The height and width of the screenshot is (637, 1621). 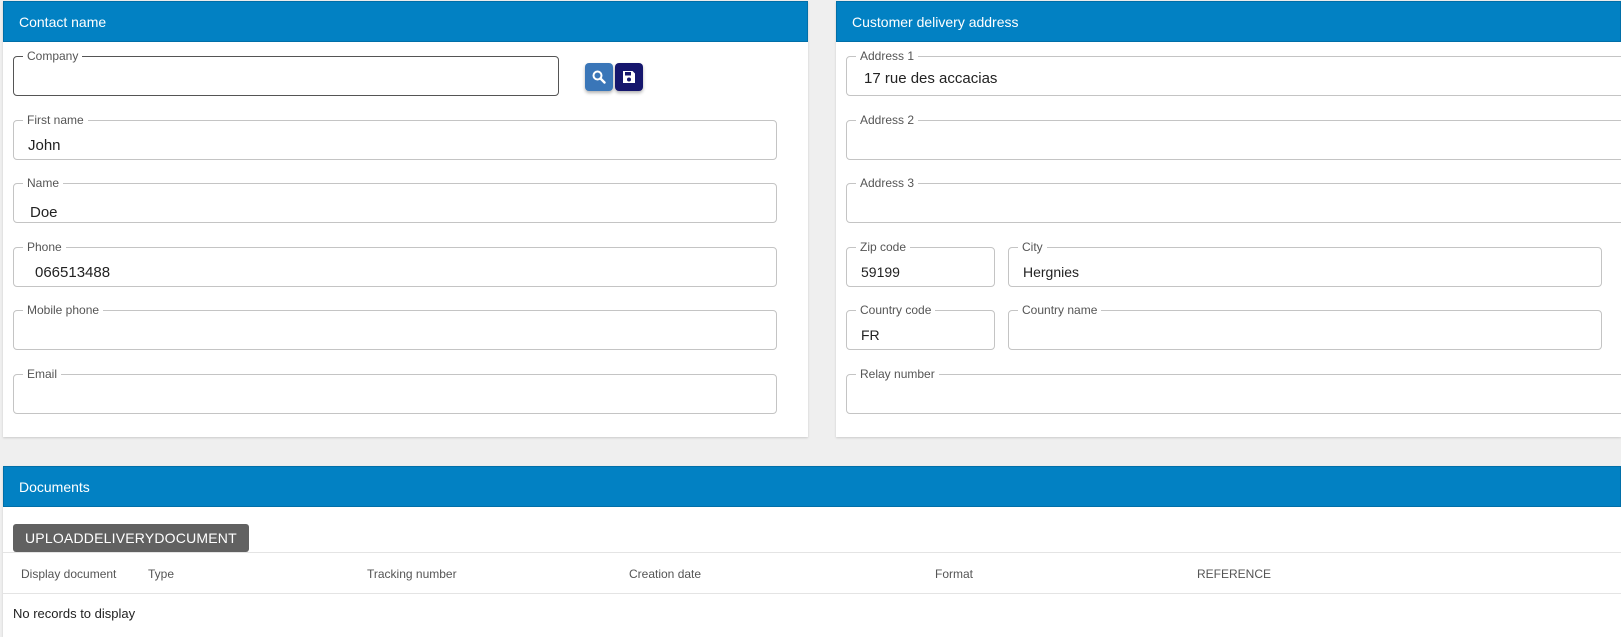 What do you see at coordinates (812, 486) in the screenshot?
I see `documents-panel-title: Documents` at bounding box center [812, 486].